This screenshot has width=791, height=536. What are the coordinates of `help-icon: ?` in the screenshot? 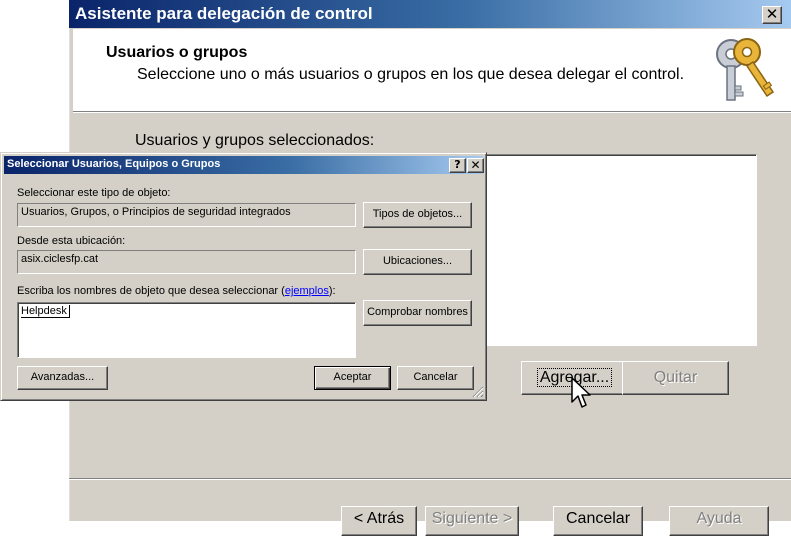 It's located at (457, 164).